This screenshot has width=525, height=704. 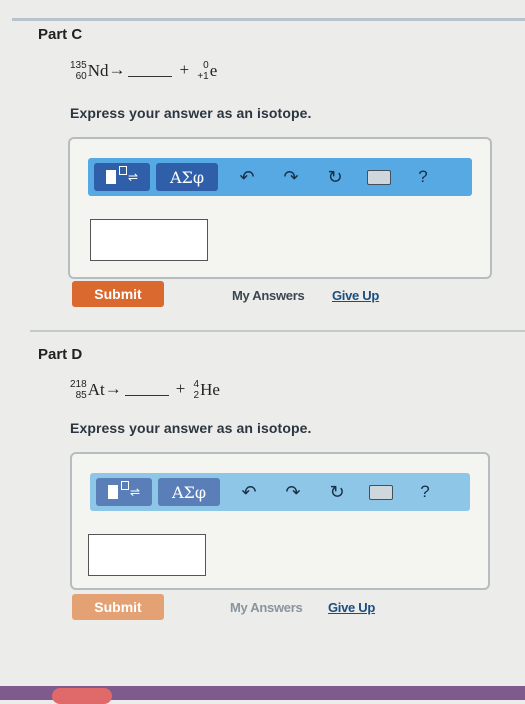 What do you see at coordinates (268, 295) in the screenshot?
I see `part-c-my-answers-link: My Answers` at bounding box center [268, 295].